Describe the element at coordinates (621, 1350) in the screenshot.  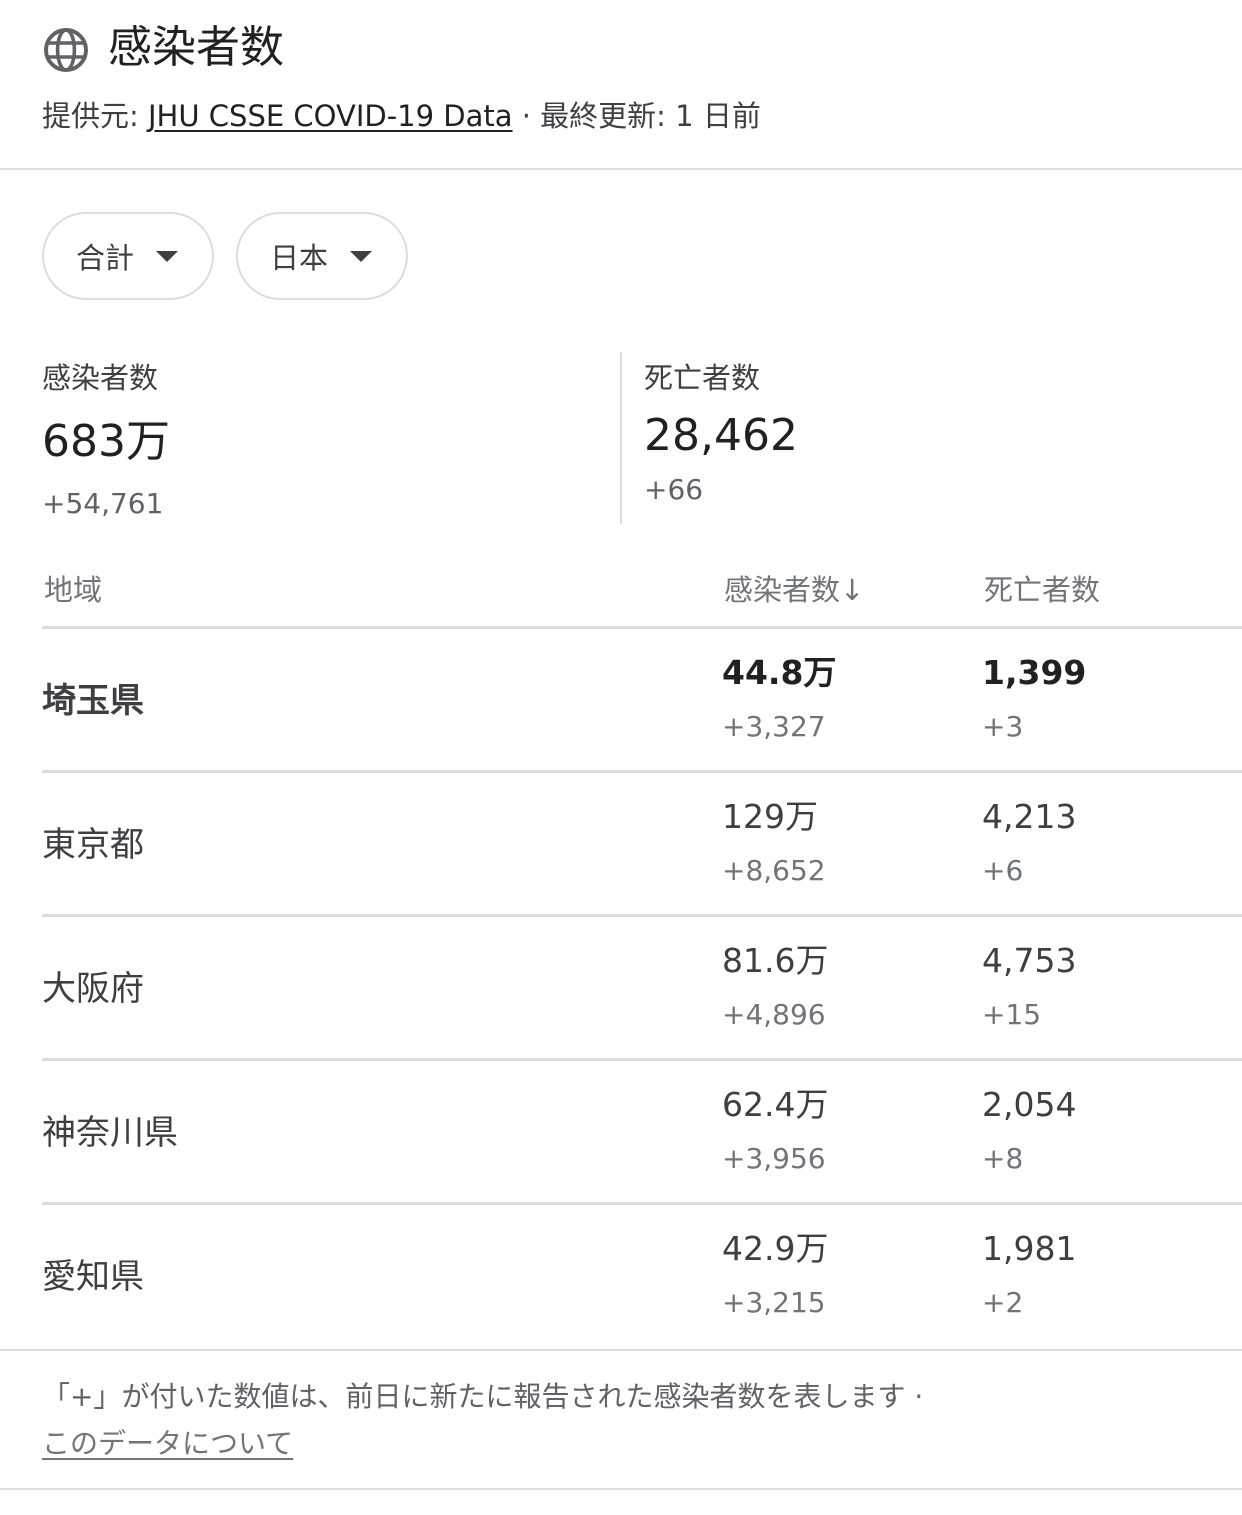
I see `footer-divider` at that location.